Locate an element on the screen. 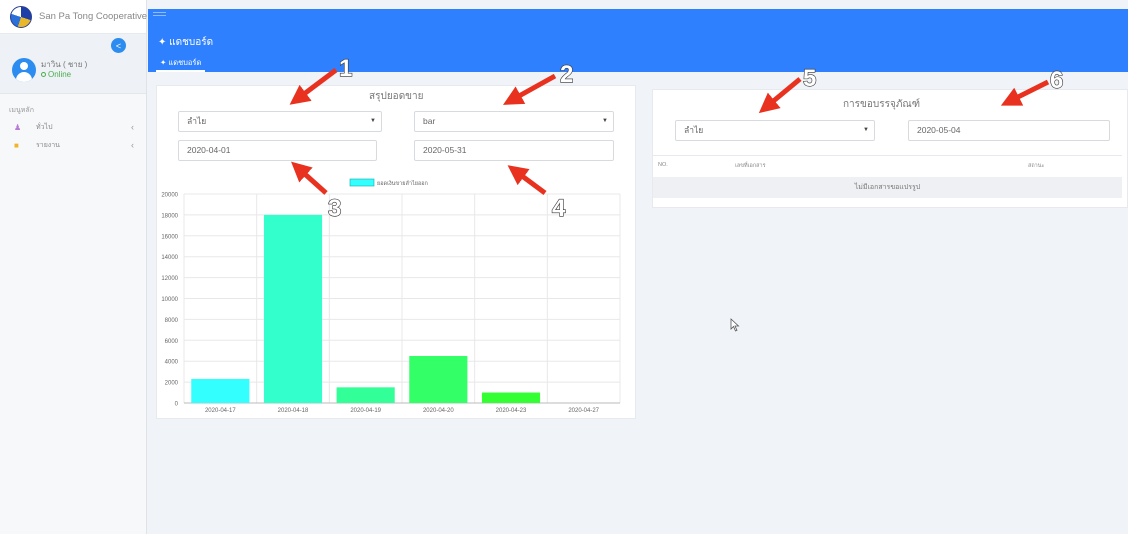  column-no: NO. is located at coordinates (663, 165).